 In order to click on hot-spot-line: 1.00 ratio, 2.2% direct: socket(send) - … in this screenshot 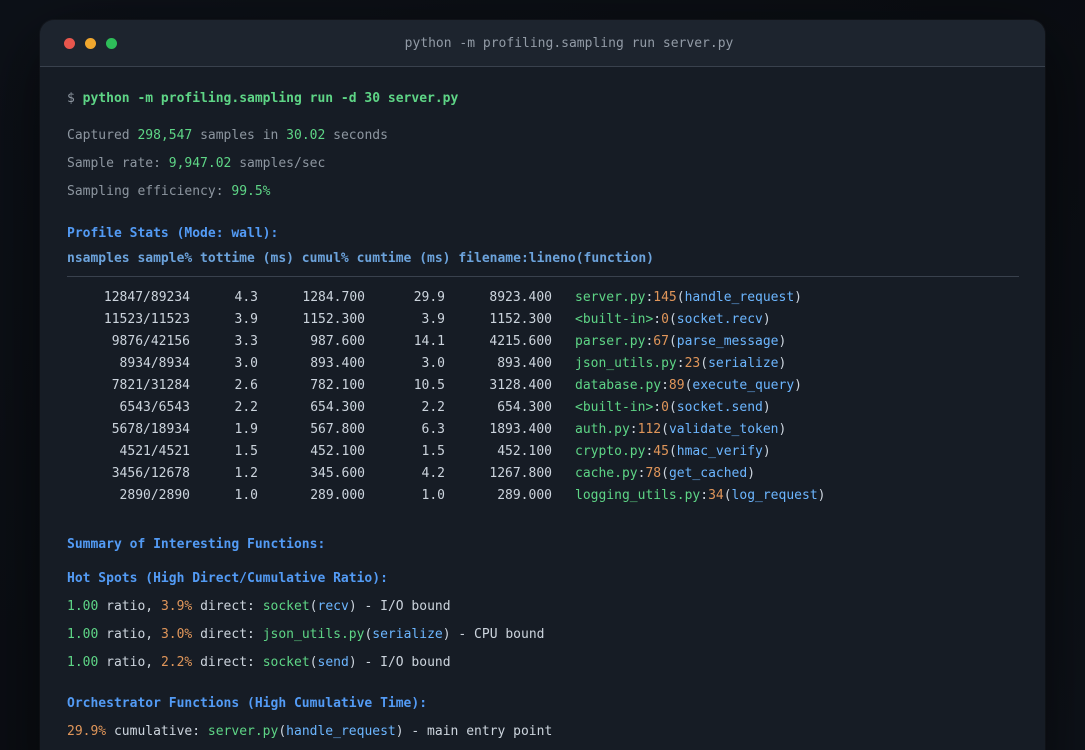, I will do `click(543, 663)`.